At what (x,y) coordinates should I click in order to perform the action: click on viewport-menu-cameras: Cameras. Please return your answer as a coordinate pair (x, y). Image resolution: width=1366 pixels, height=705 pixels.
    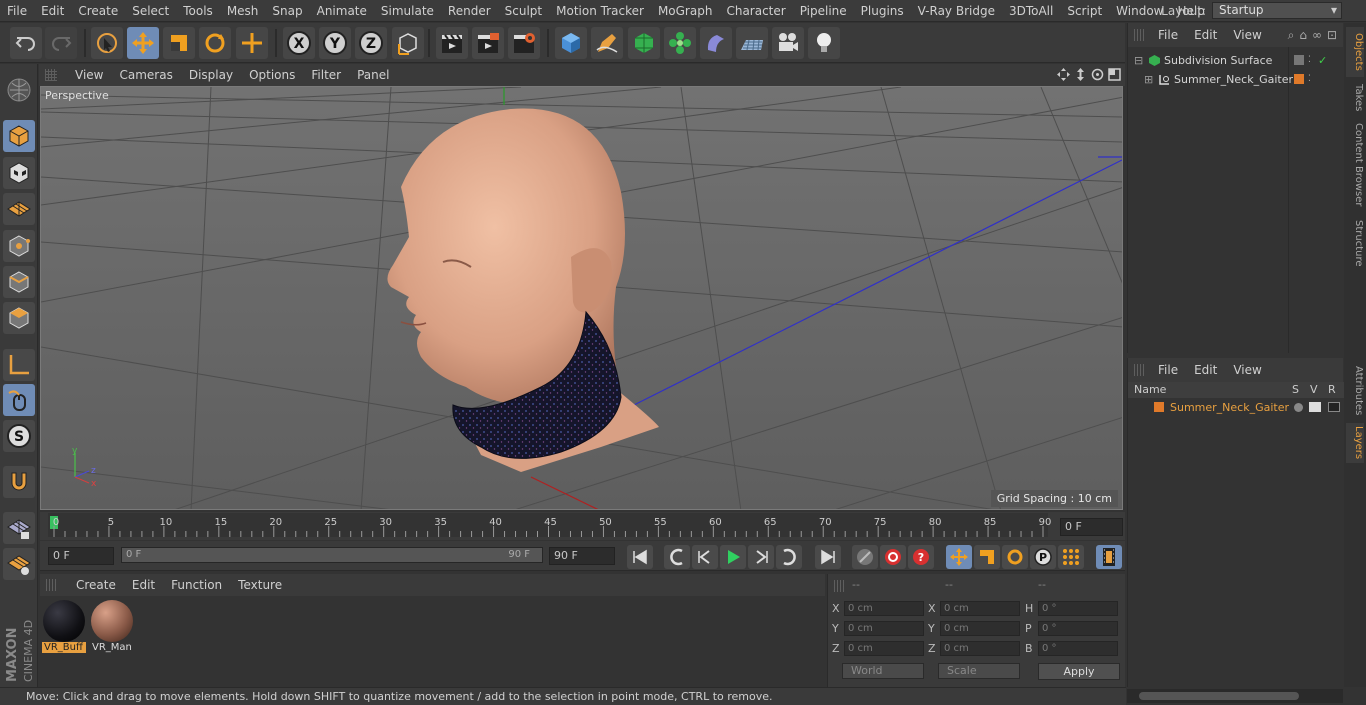
    Looking at the image, I should click on (145, 75).